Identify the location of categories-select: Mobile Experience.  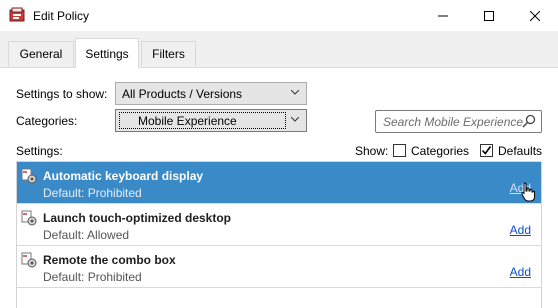
(211, 120).